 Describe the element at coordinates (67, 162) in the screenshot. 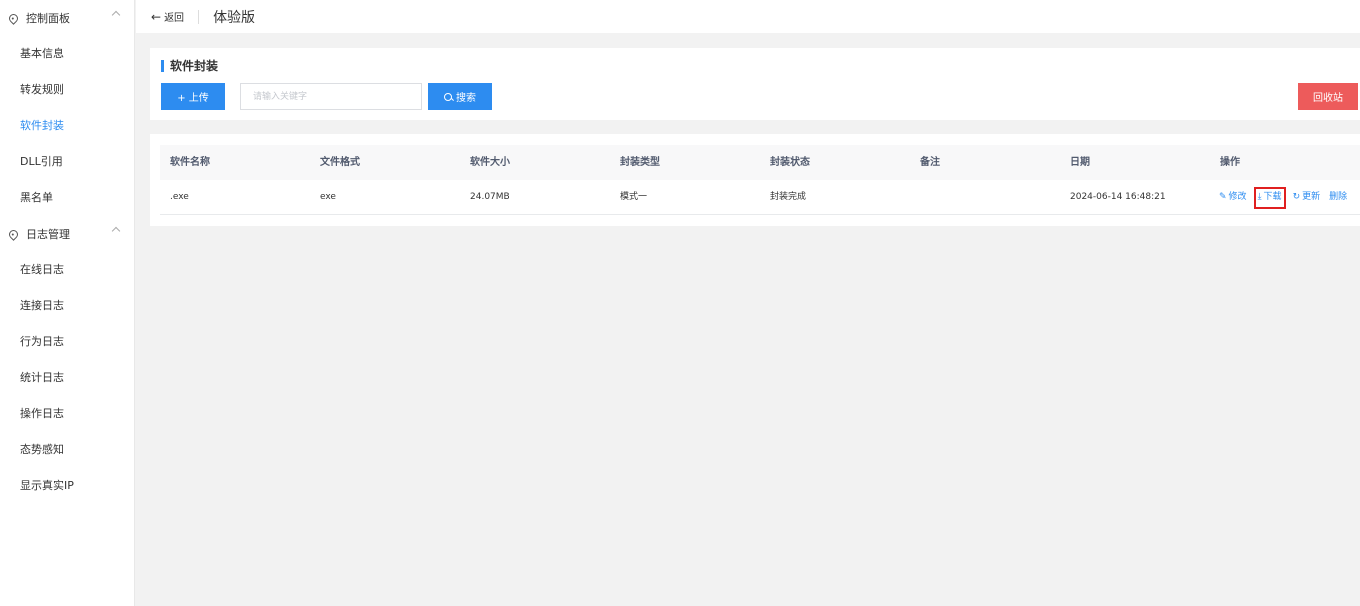

I see `sidebar-item-dll: DLL引用` at that location.